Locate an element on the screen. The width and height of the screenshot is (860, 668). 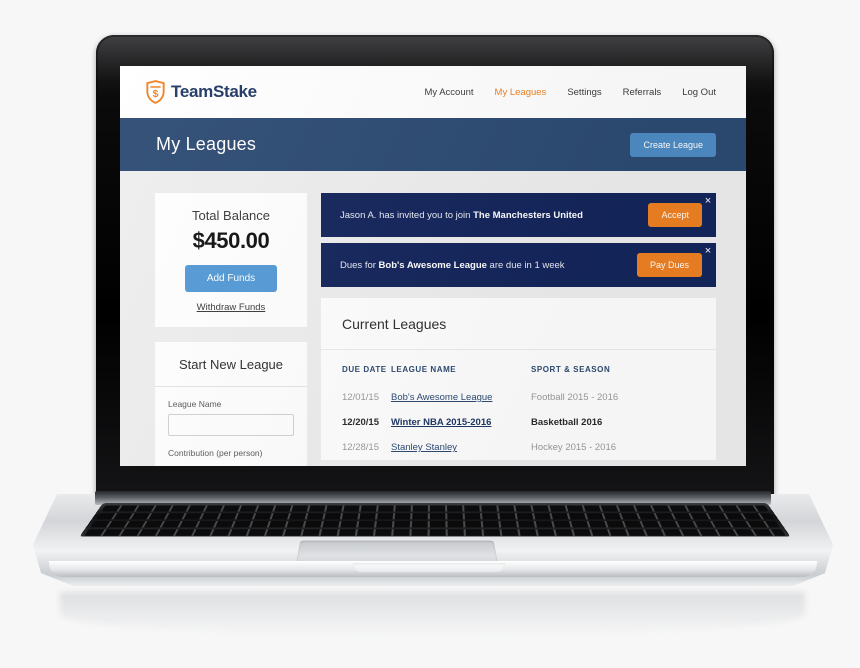
laptop-reflection is located at coordinates (432, 614).